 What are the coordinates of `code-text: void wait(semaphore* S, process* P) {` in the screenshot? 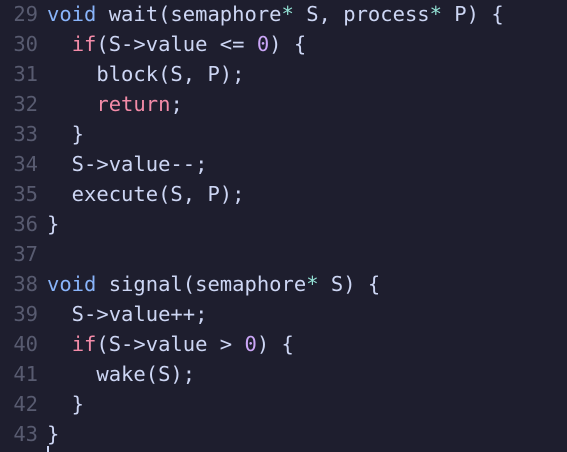 It's located at (275, 14).